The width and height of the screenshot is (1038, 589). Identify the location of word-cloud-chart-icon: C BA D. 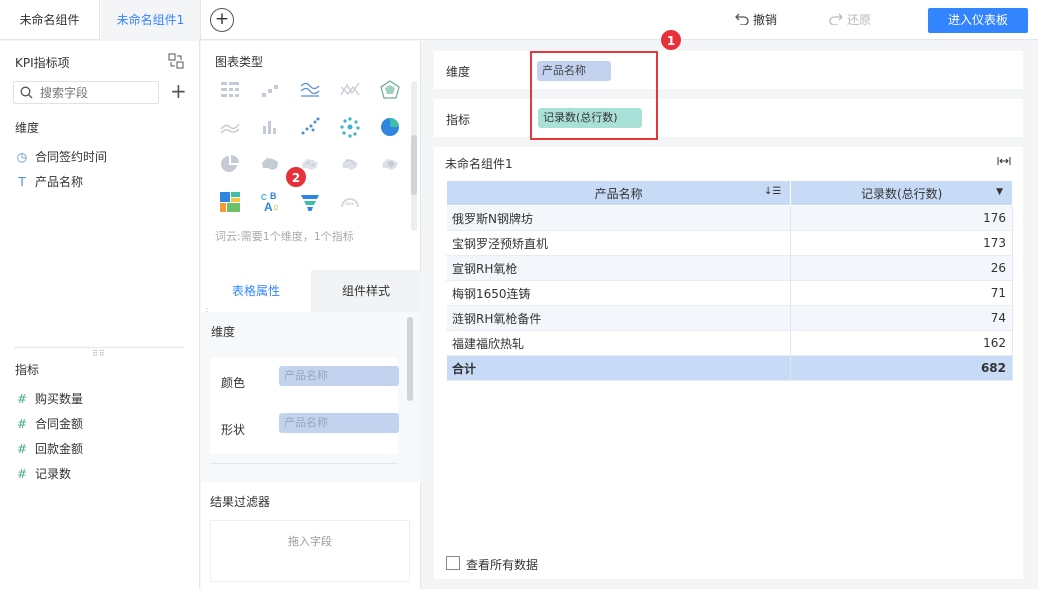
(270, 202).